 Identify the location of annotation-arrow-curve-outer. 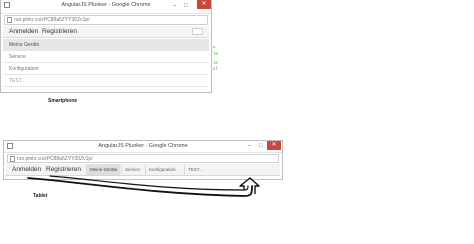
(140, 187).